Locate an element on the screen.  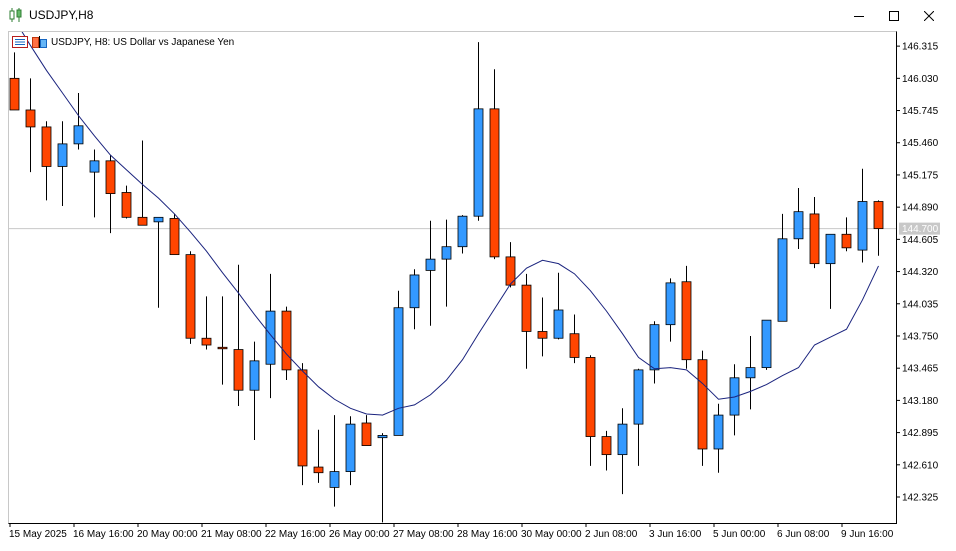
price-tick-label: 144.890 is located at coordinates (920, 208).